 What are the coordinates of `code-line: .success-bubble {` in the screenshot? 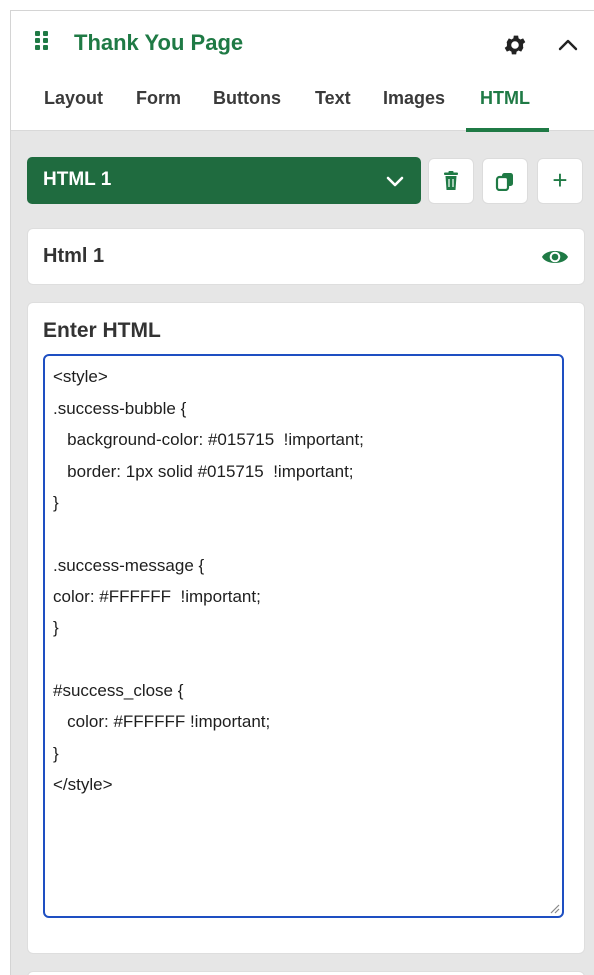 It's located at (120, 408).